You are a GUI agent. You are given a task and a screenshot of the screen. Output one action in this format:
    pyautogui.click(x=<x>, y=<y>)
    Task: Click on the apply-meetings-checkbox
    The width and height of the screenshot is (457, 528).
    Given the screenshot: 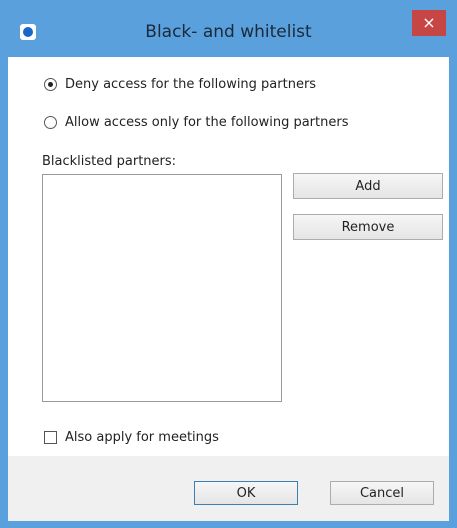 What is the action you would take?
    pyautogui.click(x=50, y=437)
    